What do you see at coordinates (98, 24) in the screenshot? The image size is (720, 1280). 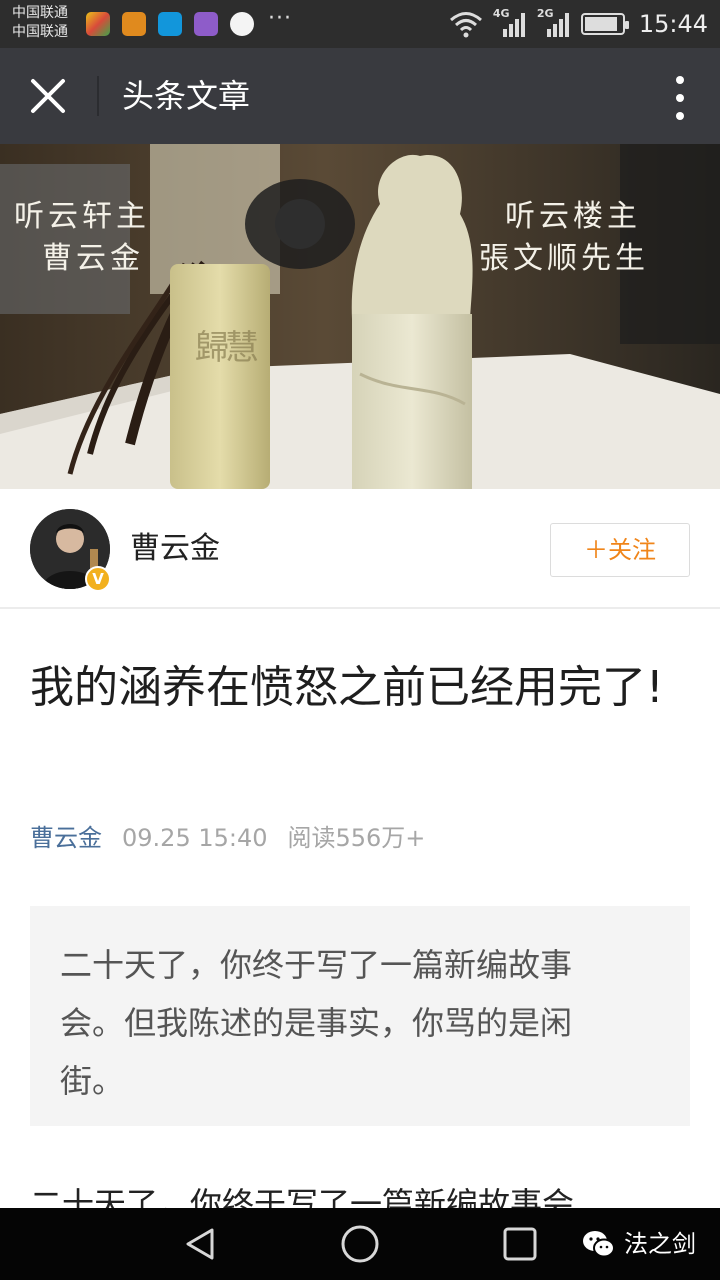 I see `photo-app-icon` at bounding box center [98, 24].